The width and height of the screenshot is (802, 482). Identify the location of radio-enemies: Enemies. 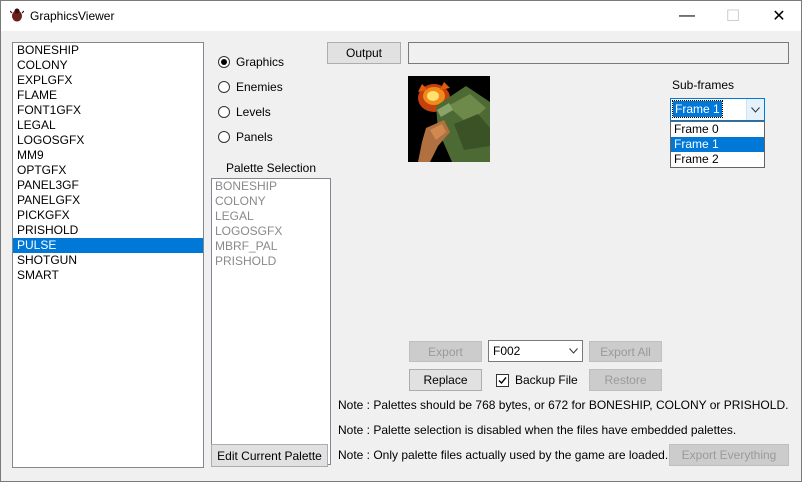
(250, 87).